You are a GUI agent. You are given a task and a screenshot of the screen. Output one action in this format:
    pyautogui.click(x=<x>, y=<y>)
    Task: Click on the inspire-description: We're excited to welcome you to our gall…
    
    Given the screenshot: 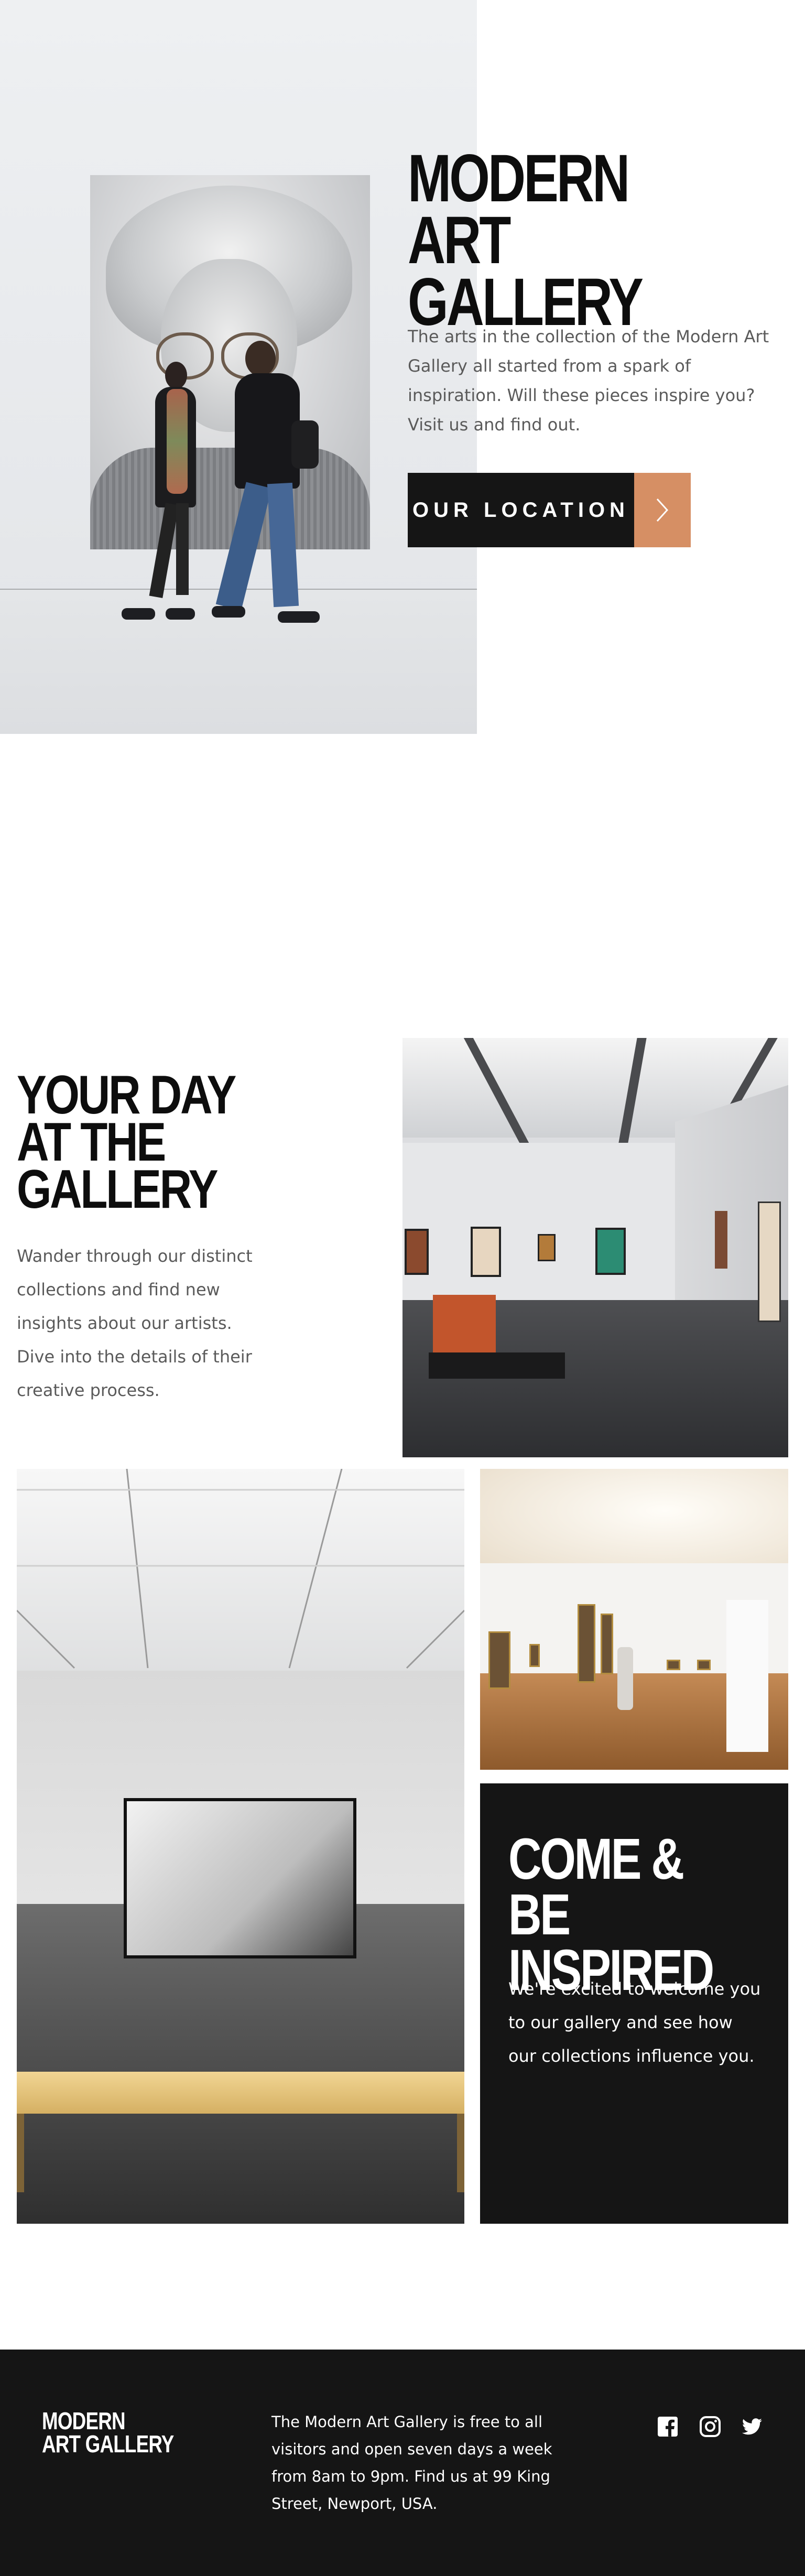 What is the action you would take?
    pyautogui.click(x=634, y=2022)
    